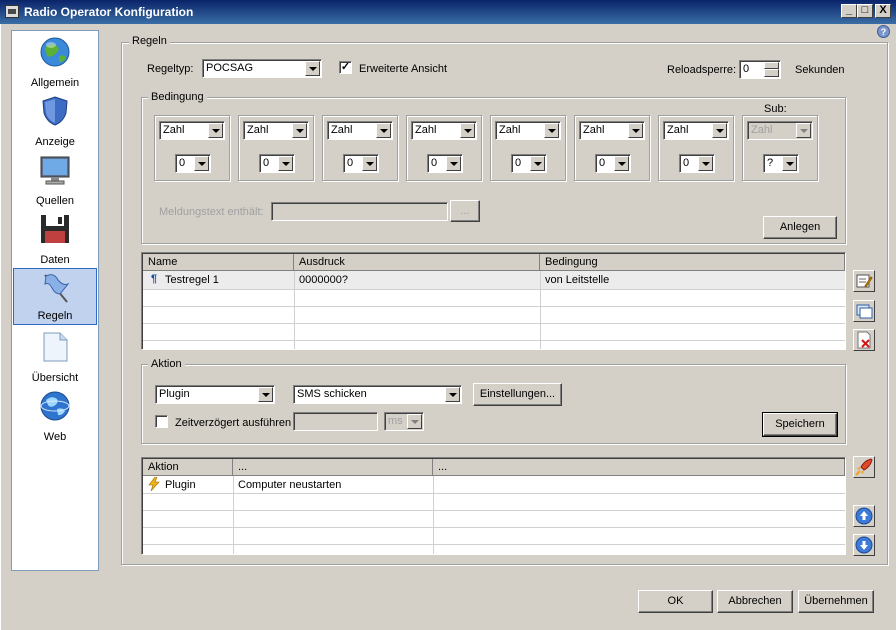  I want to click on edit-rule-button, so click(864, 281).